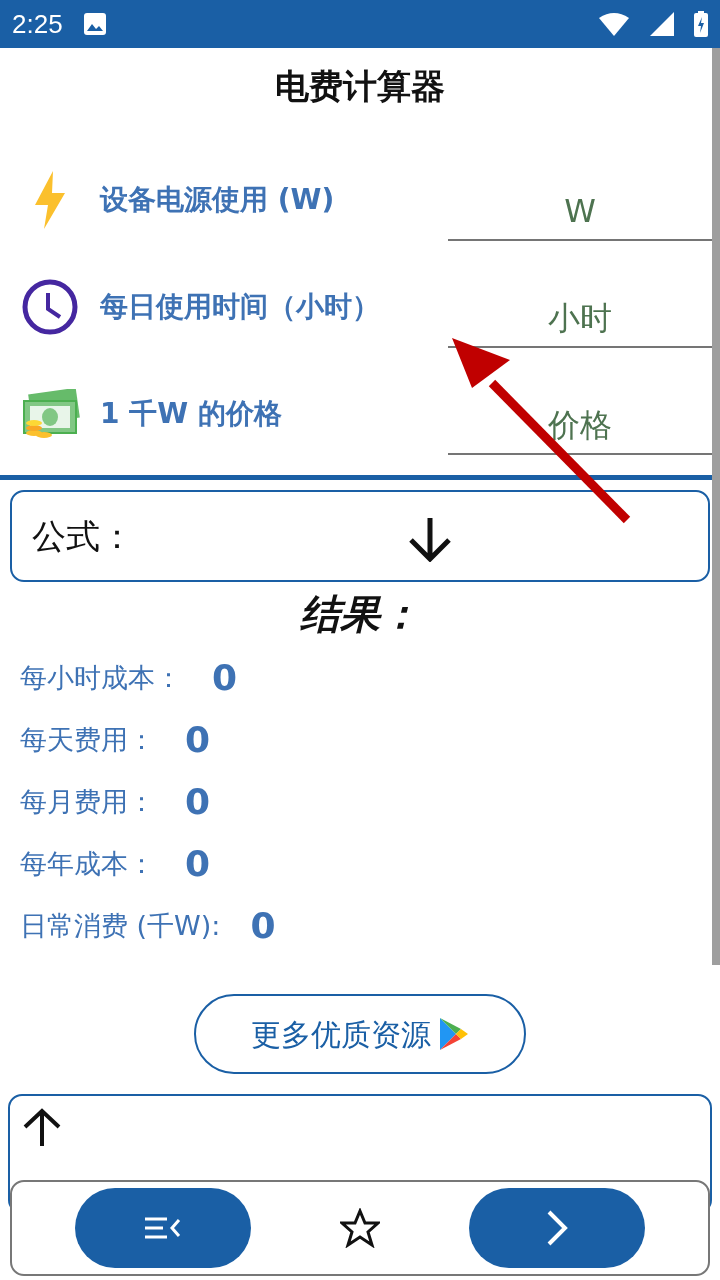 The width and height of the screenshot is (720, 1280). Describe the element at coordinates (87, 801) in the screenshot. I see `result-label: 每月费用：` at that location.